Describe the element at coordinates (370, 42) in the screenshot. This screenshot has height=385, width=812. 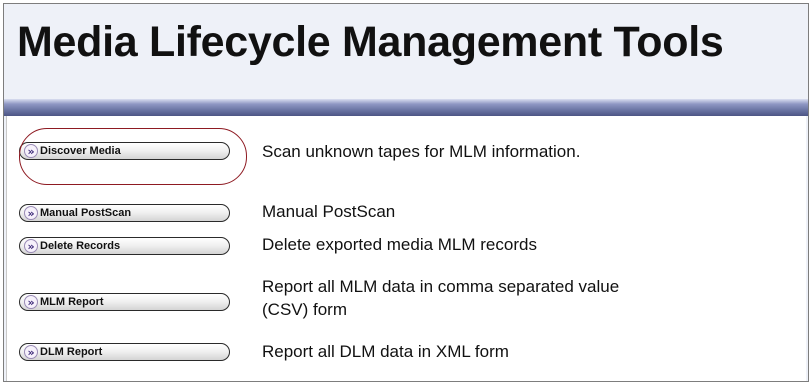
I see `page-title: Media Lifecycle Management Tools` at that location.